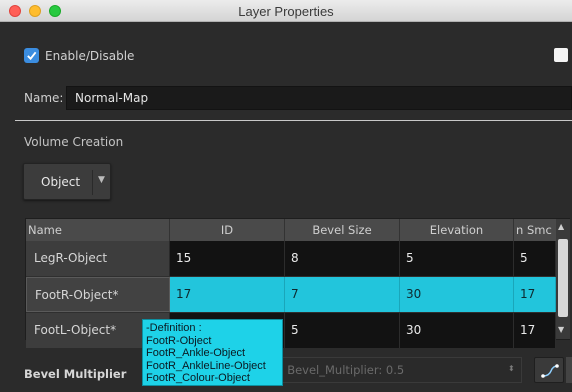  I want to click on window-title: Layer Properties, so click(286, 11).